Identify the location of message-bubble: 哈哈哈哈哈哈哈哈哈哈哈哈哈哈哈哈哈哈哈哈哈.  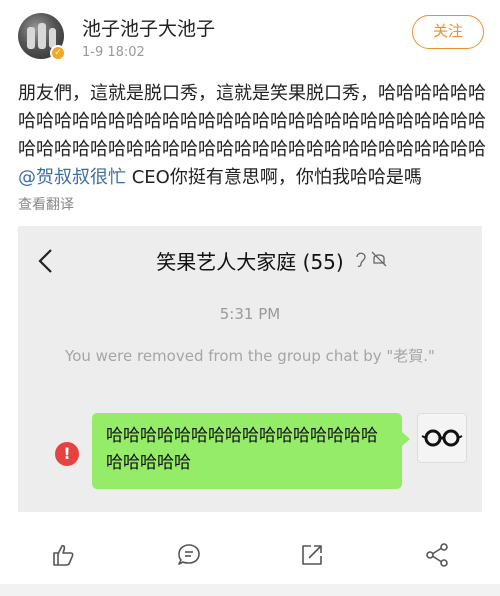
(247, 451).